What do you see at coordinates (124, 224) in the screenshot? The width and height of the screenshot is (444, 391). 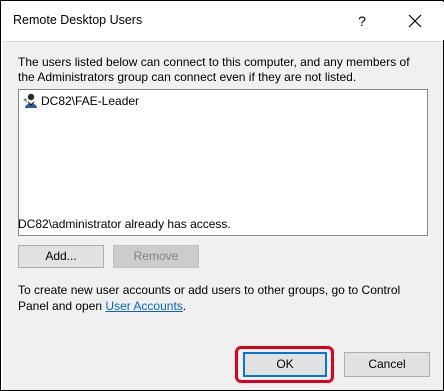 I see `access-text: DC82\administrator already has access.` at bounding box center [124, 224].